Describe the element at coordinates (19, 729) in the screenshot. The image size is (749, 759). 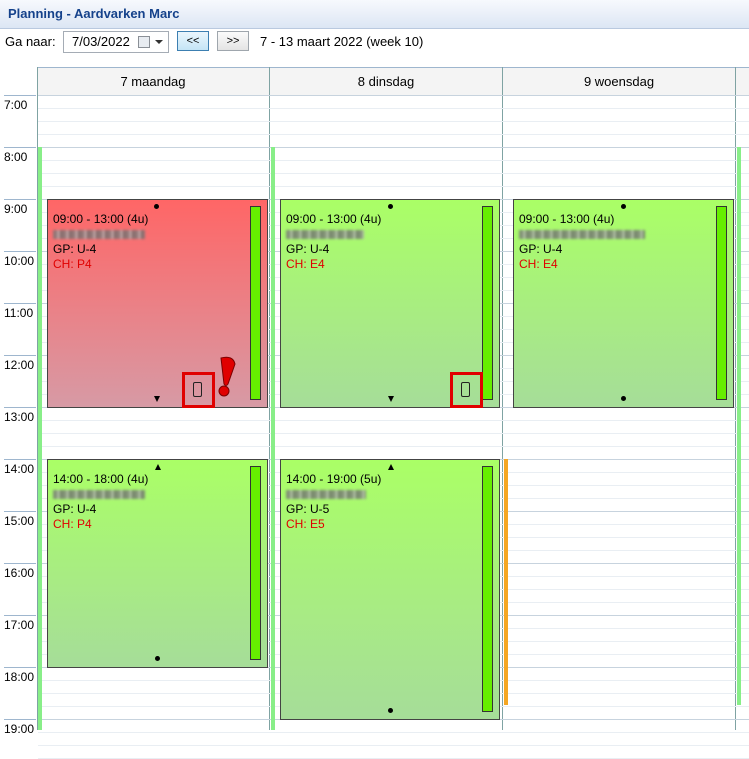
I see `hour-label: 19:00` at that location.